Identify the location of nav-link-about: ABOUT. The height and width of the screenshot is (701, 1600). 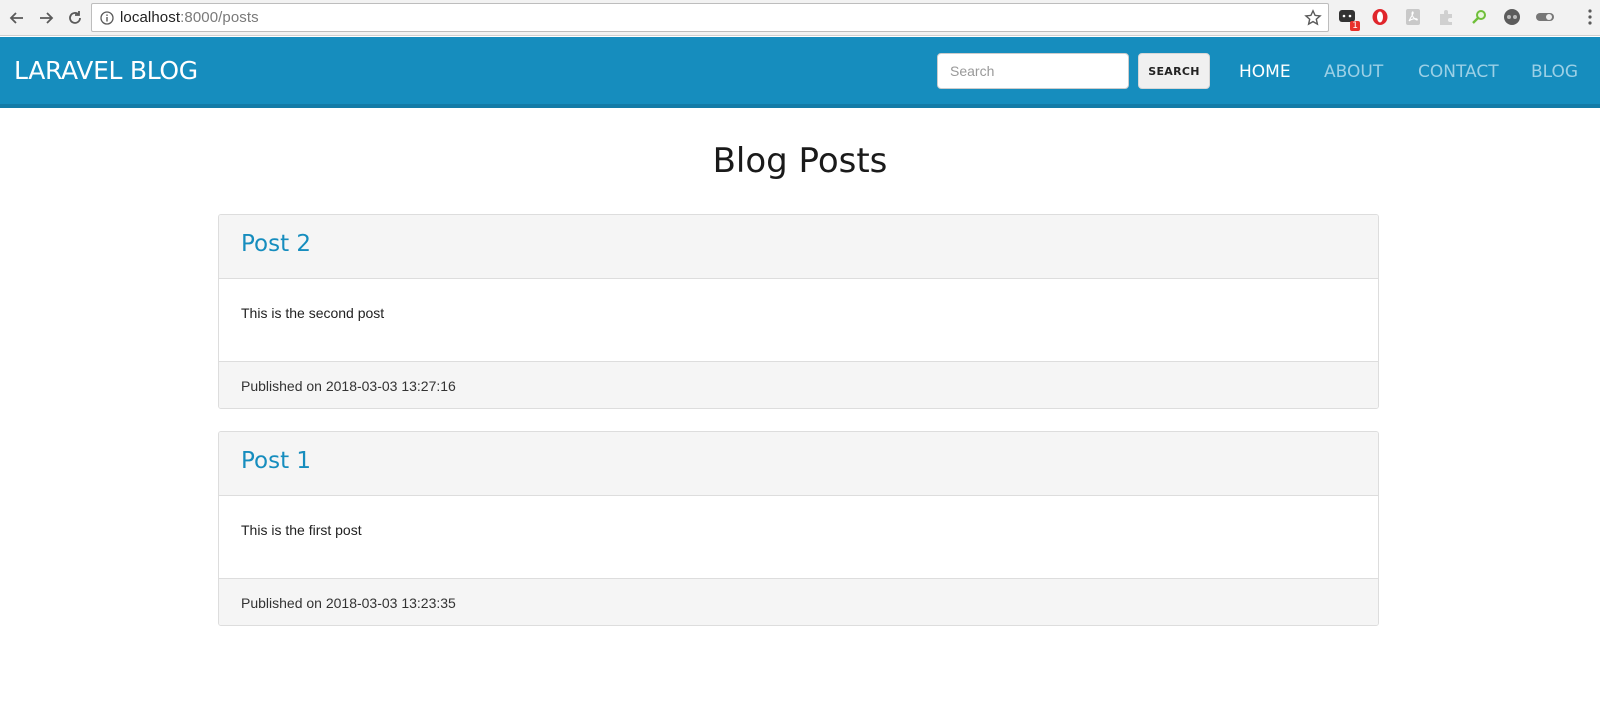
(1353, 72).